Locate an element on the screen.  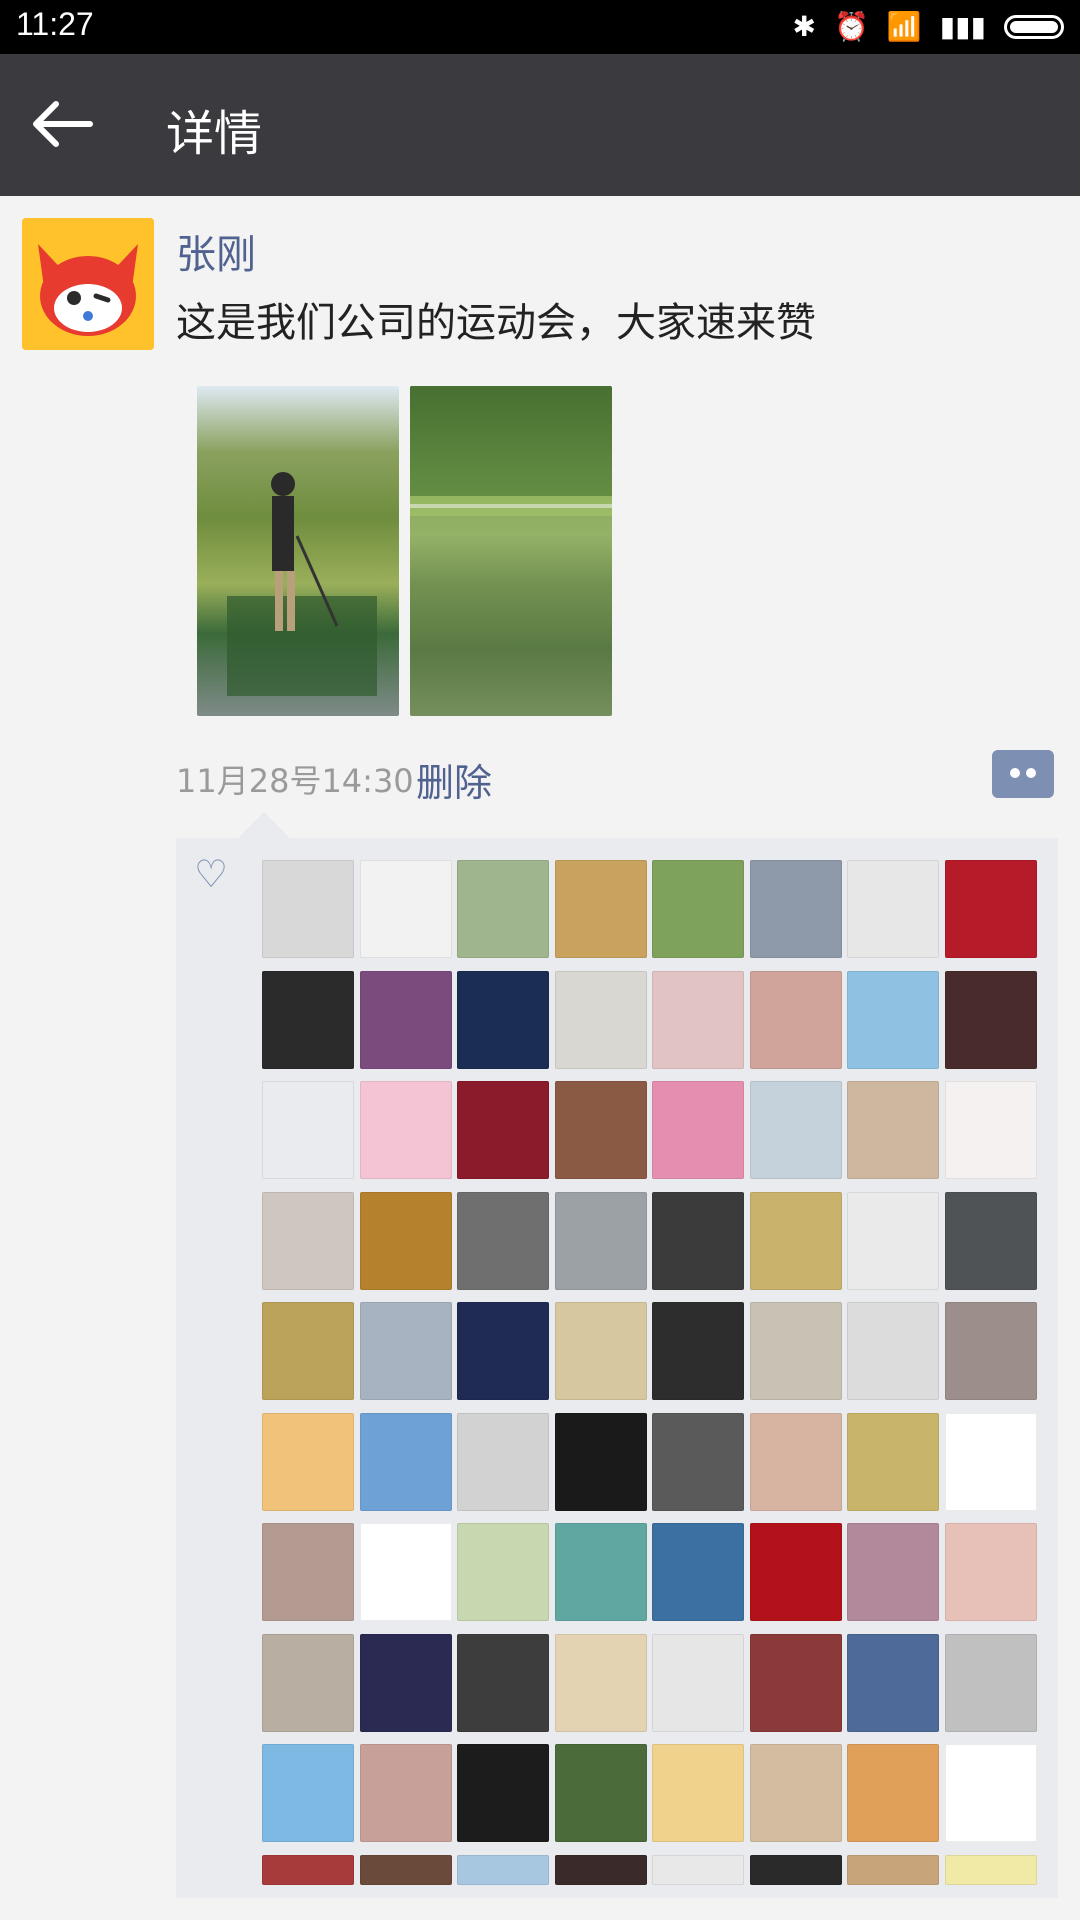
author-avatar is located at coordinates (88, 284).